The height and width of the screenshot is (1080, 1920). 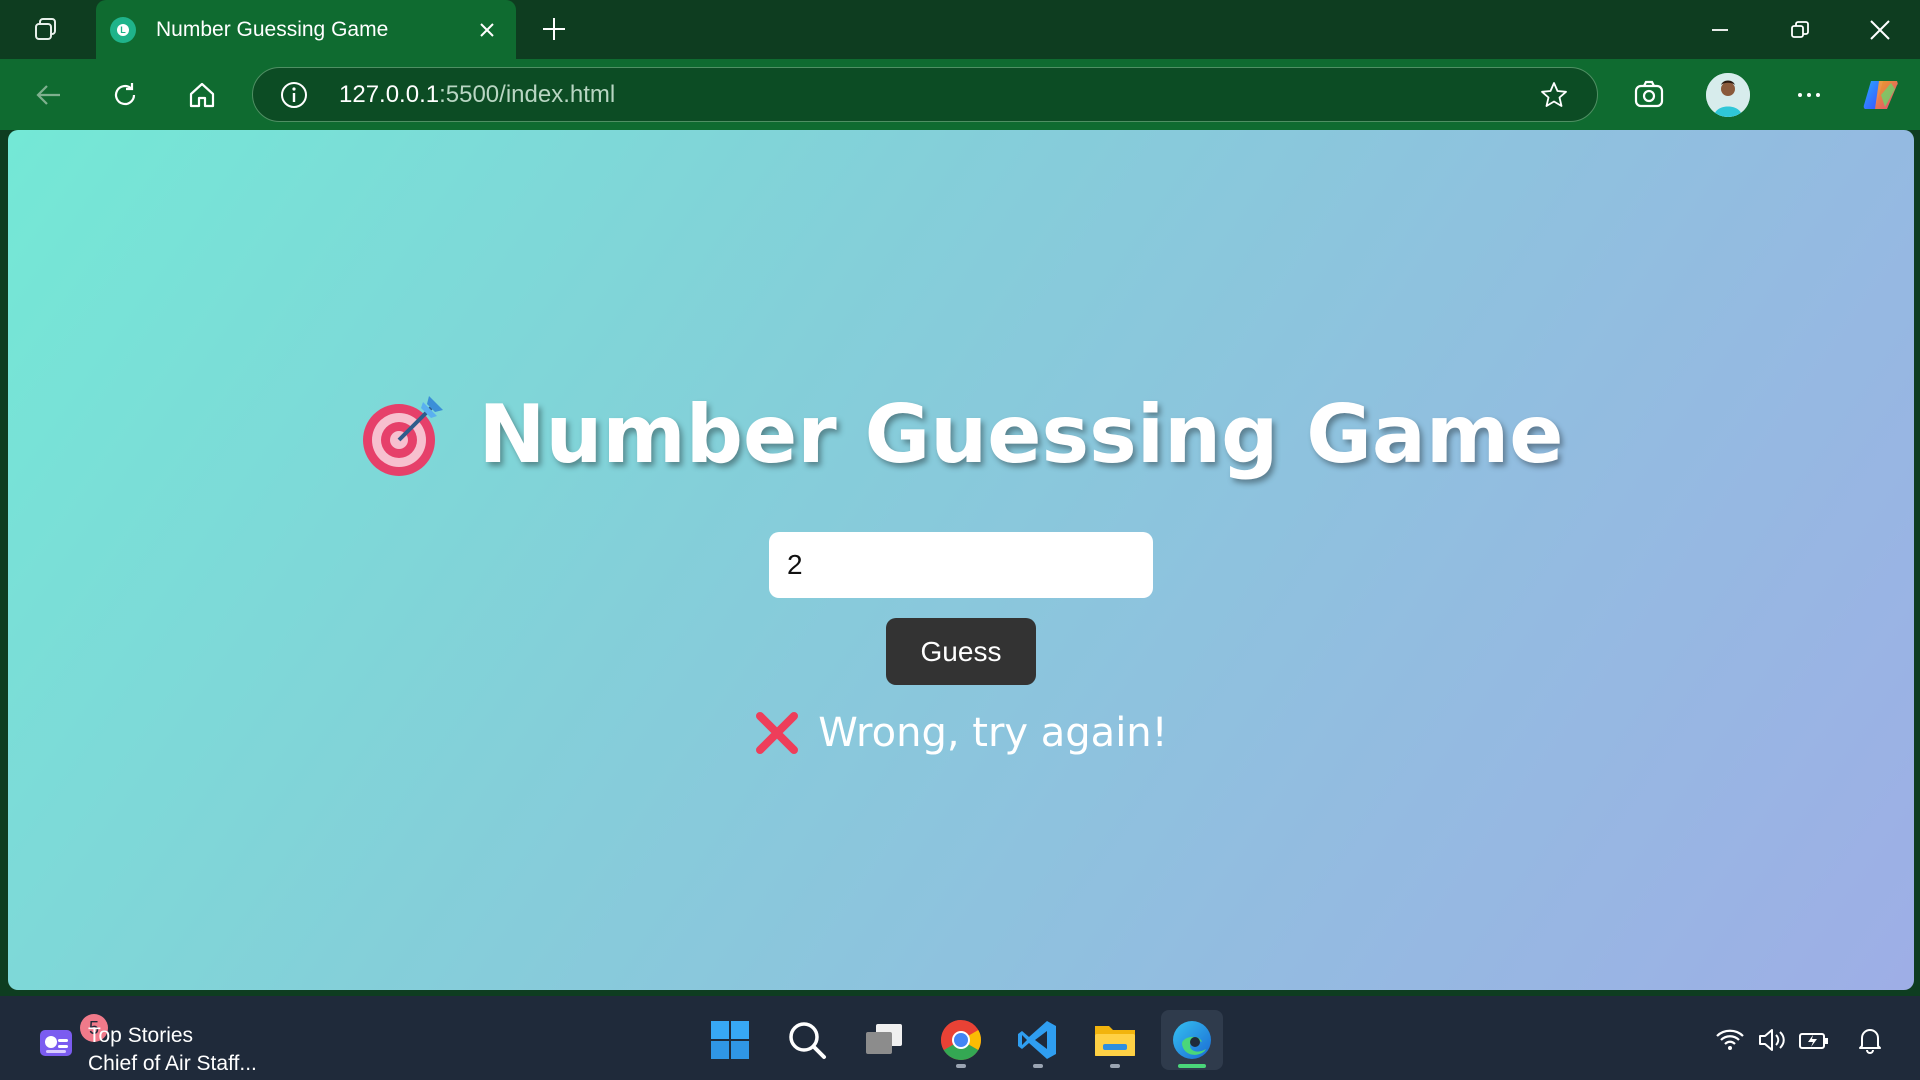 What do you see at coordinates (1720, 30) in the screenshot?
I see `minimize-icon` at bounding box center [1720, 30].